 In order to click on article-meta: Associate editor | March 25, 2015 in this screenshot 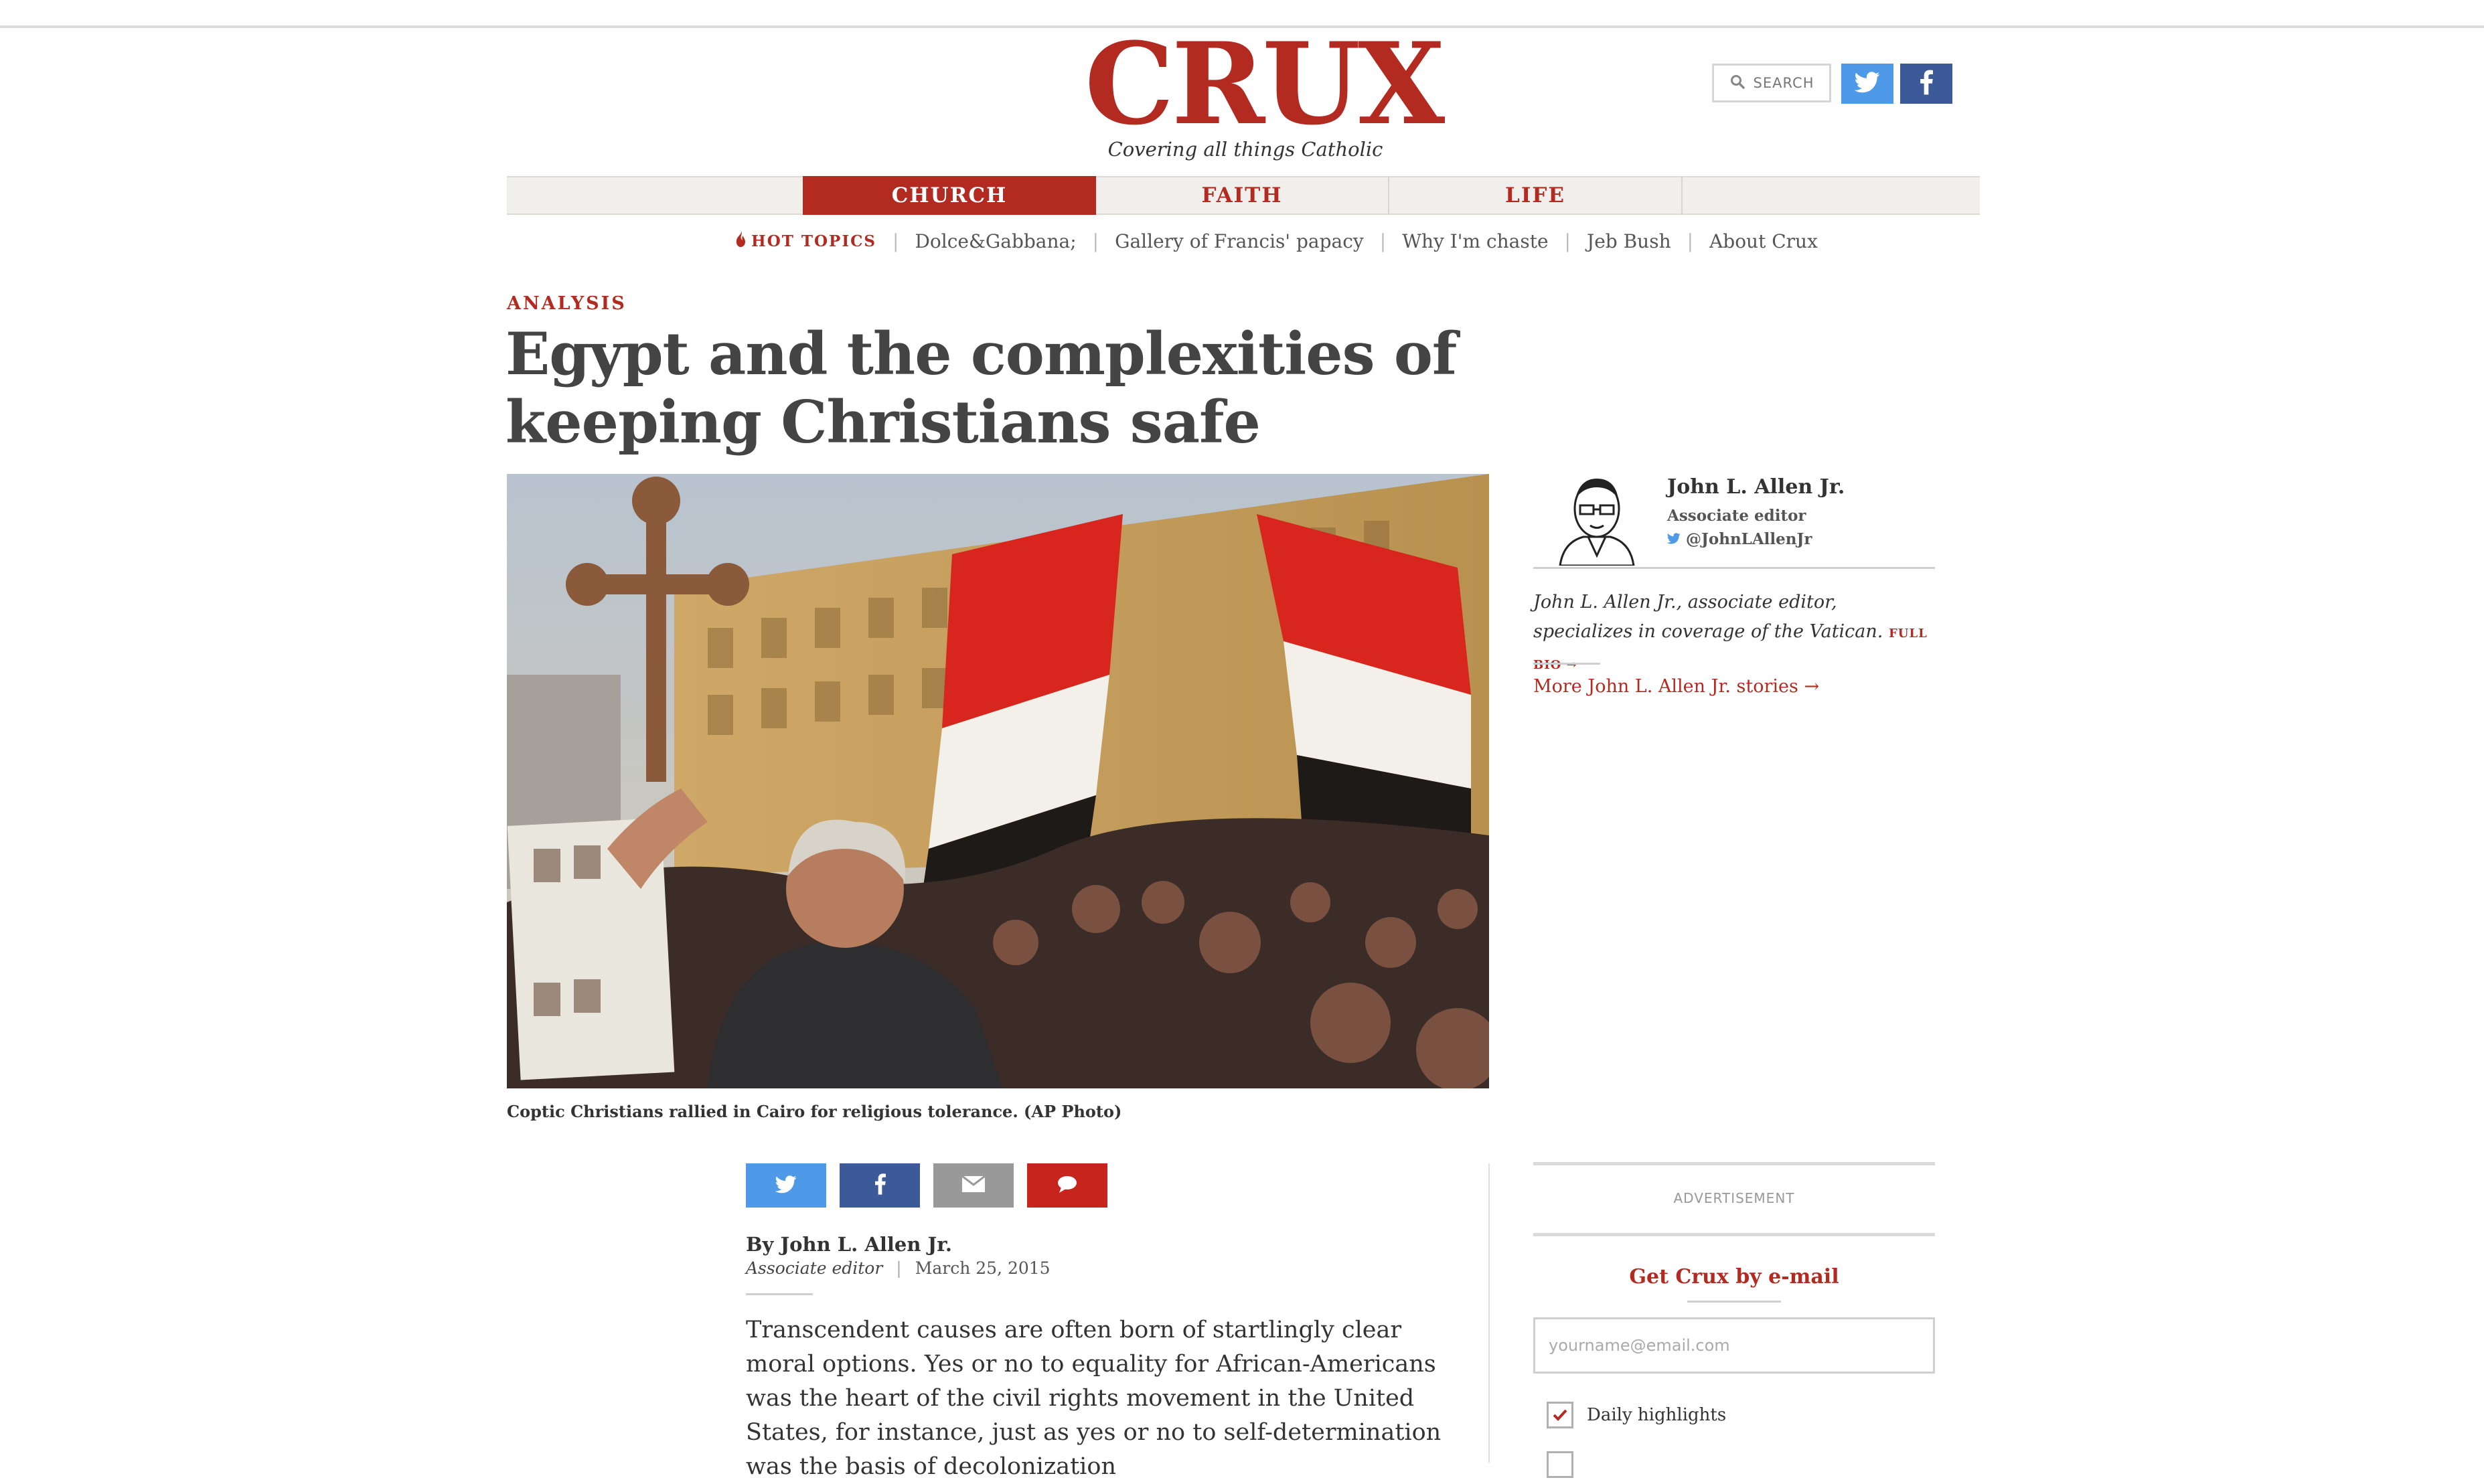, I will do `click(898, 1268)`.